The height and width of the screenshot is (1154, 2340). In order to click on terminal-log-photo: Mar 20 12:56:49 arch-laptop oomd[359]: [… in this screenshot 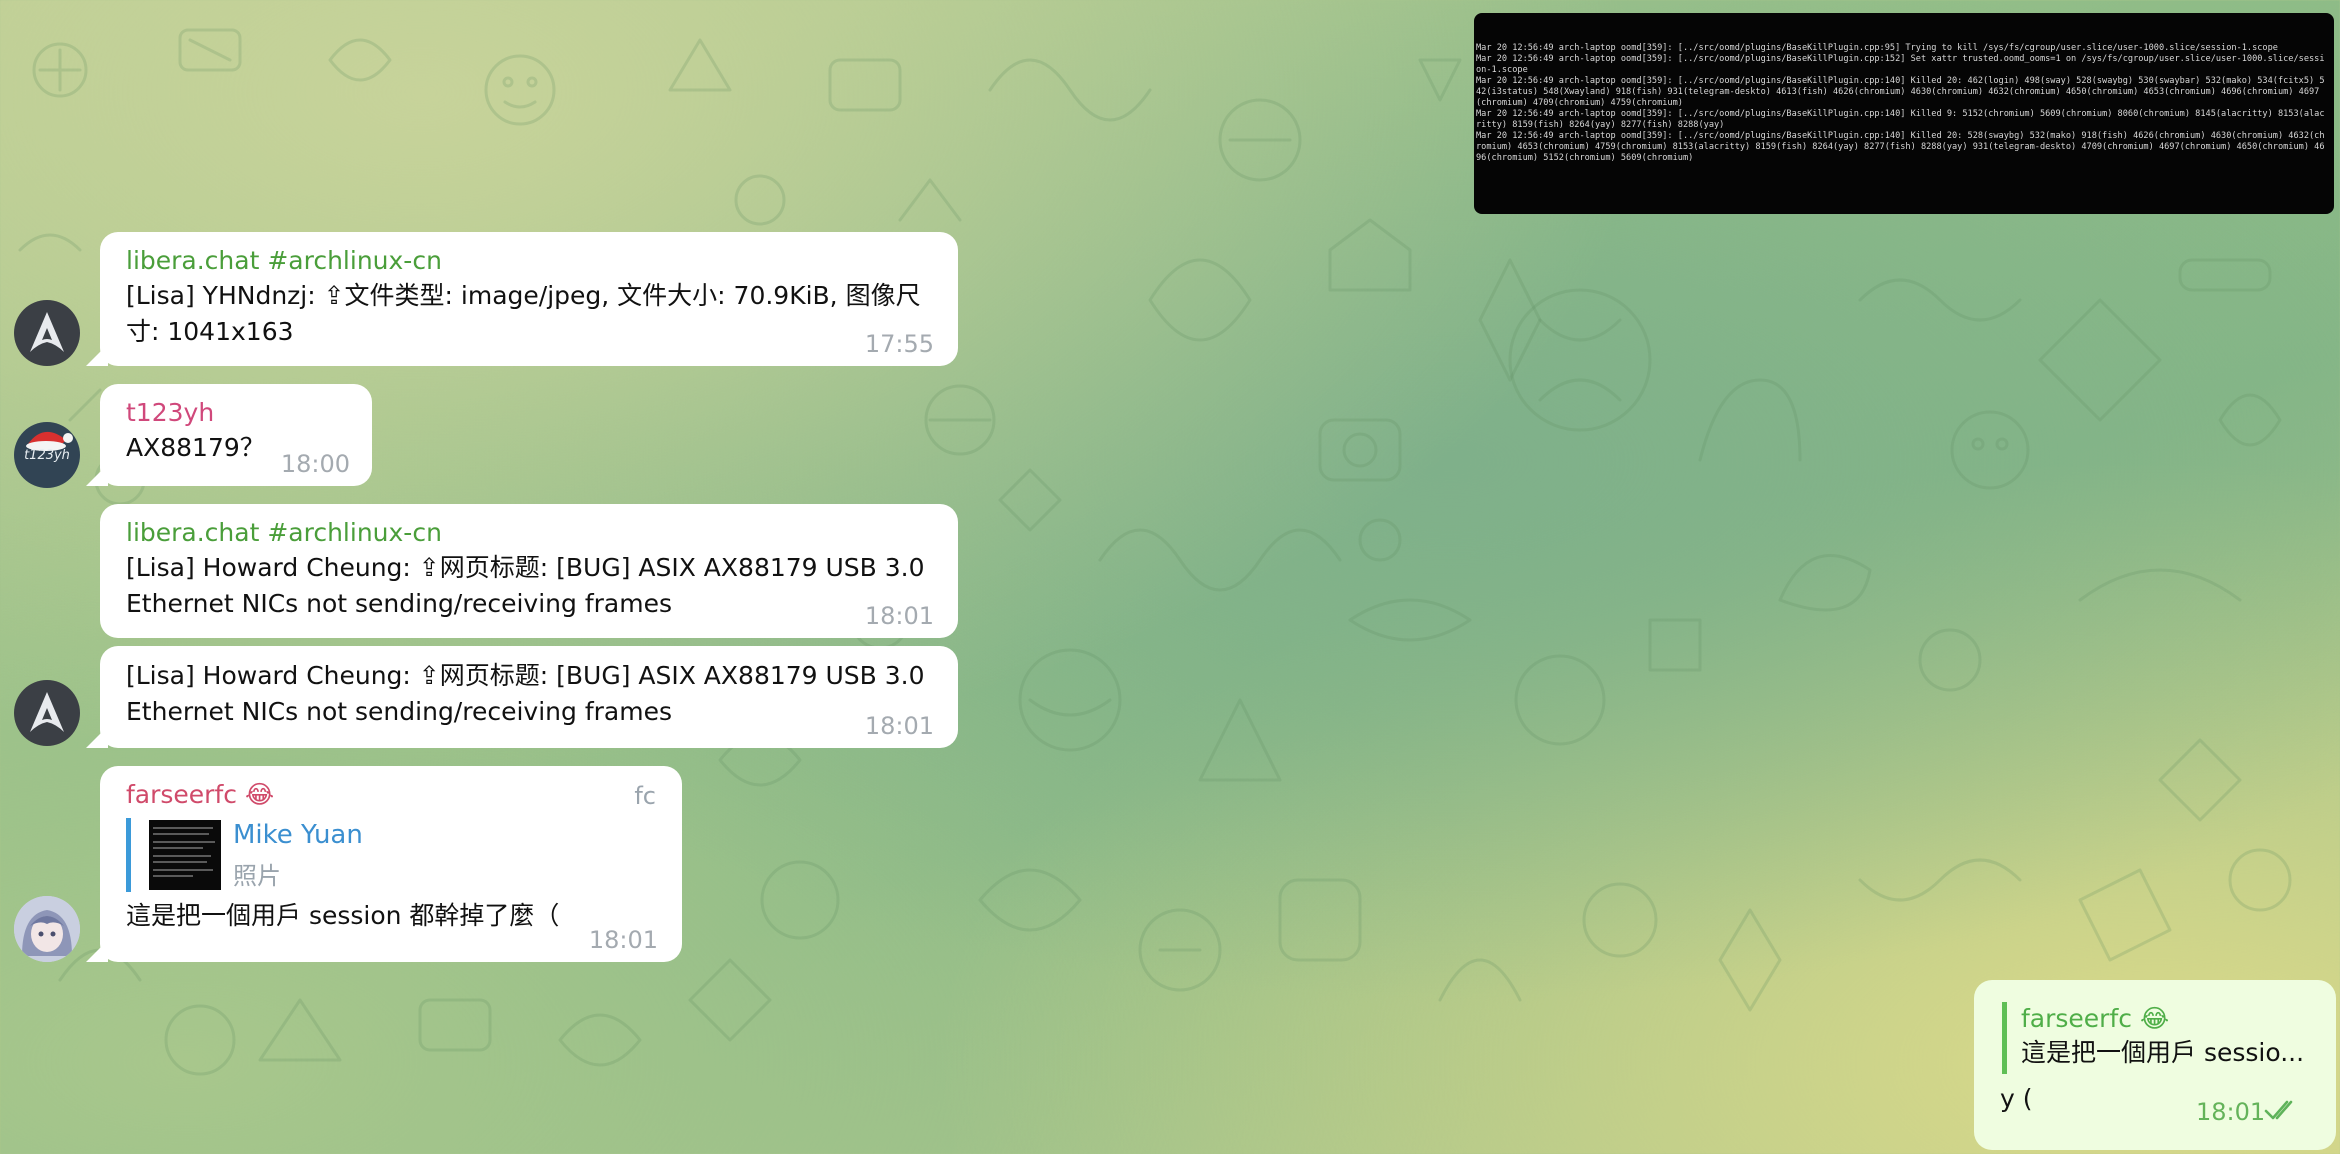, I will do `click(1904, 113)`.